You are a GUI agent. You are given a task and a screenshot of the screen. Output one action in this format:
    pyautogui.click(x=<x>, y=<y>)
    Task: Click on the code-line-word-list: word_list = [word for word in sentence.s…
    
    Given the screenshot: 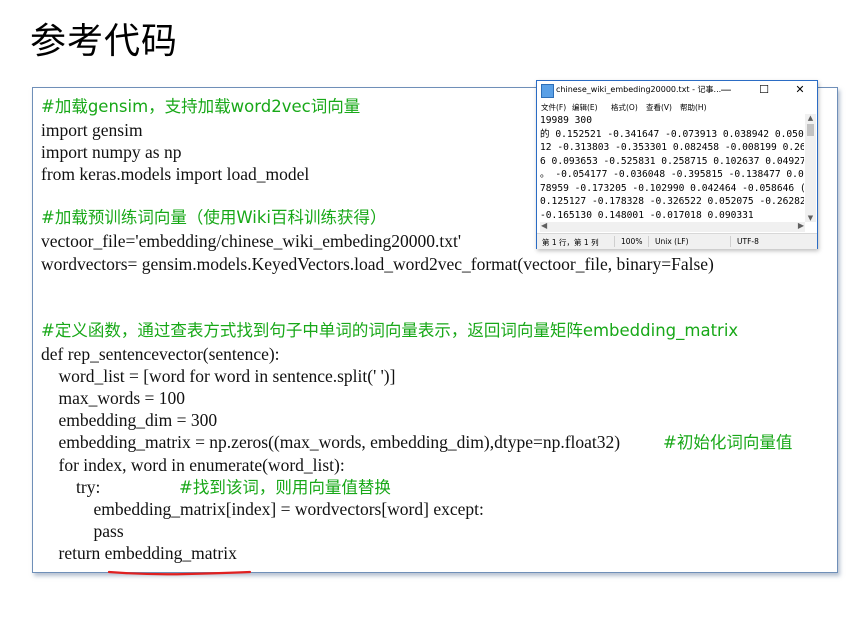 What is the action you would take?
    pyautogui.click(x=218, y=376)
    